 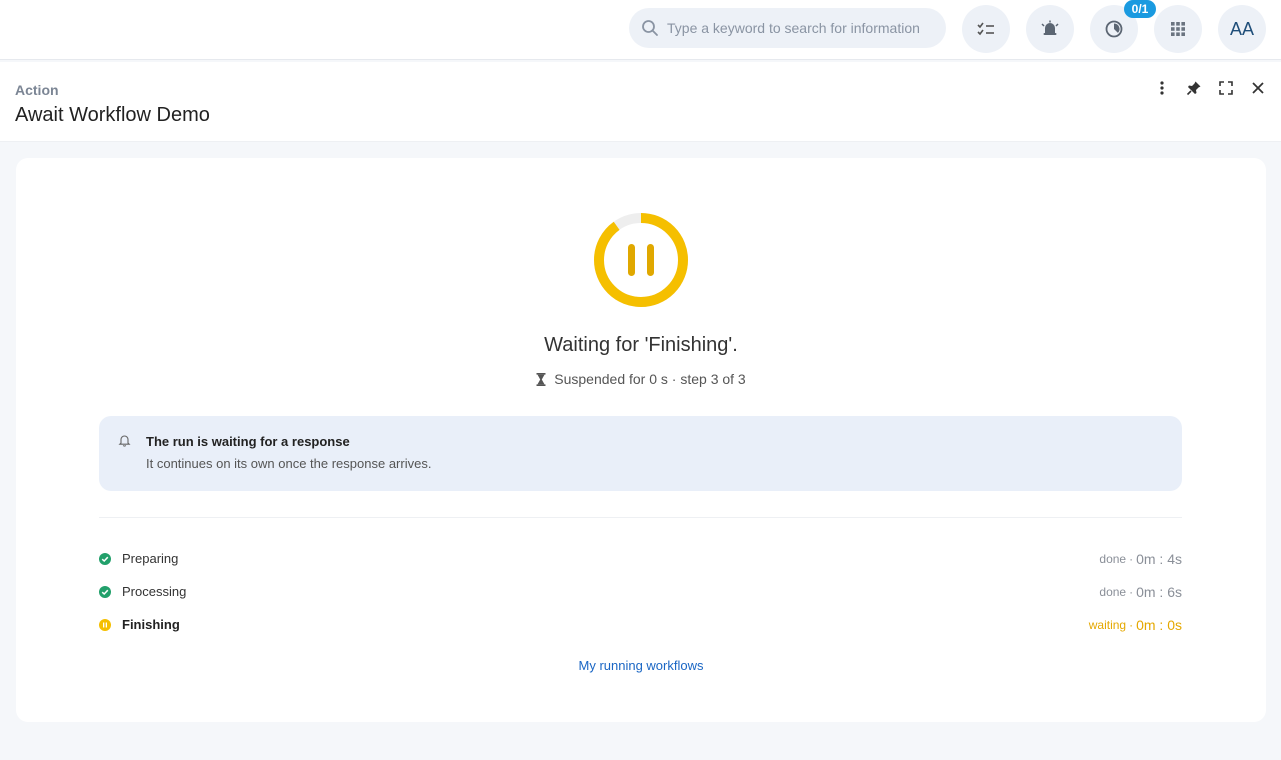 I want to click on pin-button, so click(x=1194, y=88).